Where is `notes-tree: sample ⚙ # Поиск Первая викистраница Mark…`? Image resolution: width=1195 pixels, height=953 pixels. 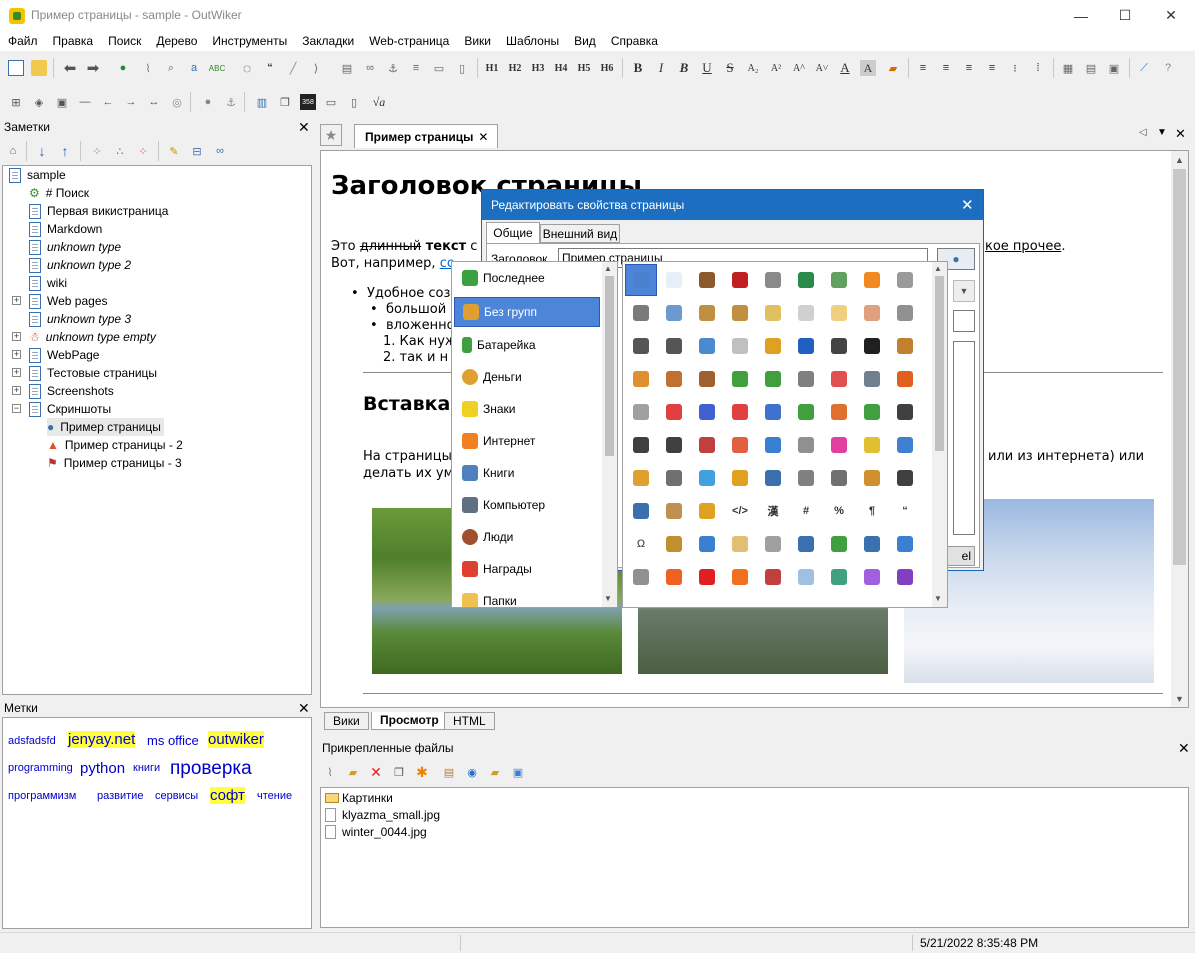 notes-tree: sample ⚙ # Поиск Первая викистраница Mark… is located at coordinates (157, 430).